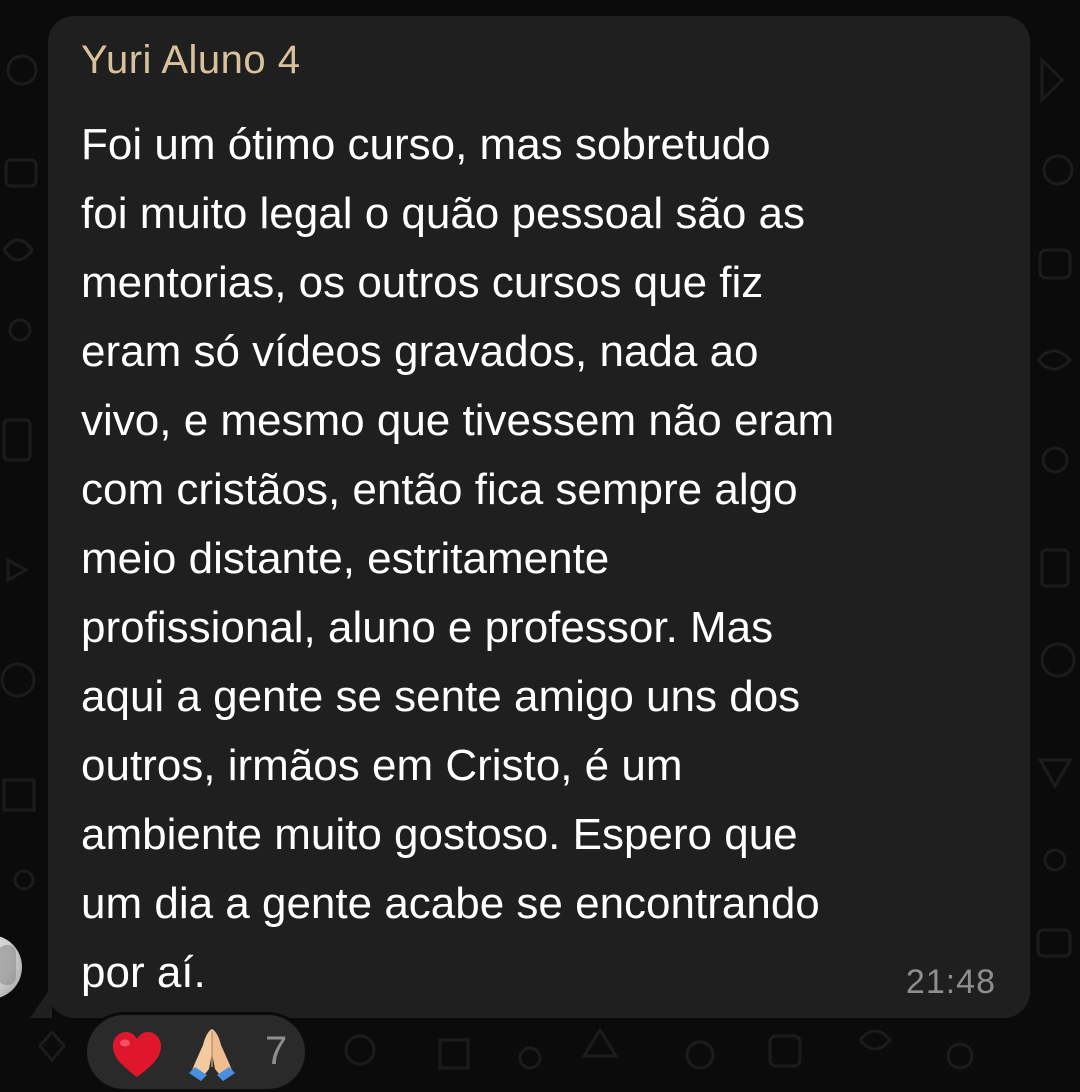 The image size is (1080, 1092). Describe the element at coordinates (441, 696) in the screenshot. I see `message-line: aqui a gente se sente amigo uns dos` at that location.